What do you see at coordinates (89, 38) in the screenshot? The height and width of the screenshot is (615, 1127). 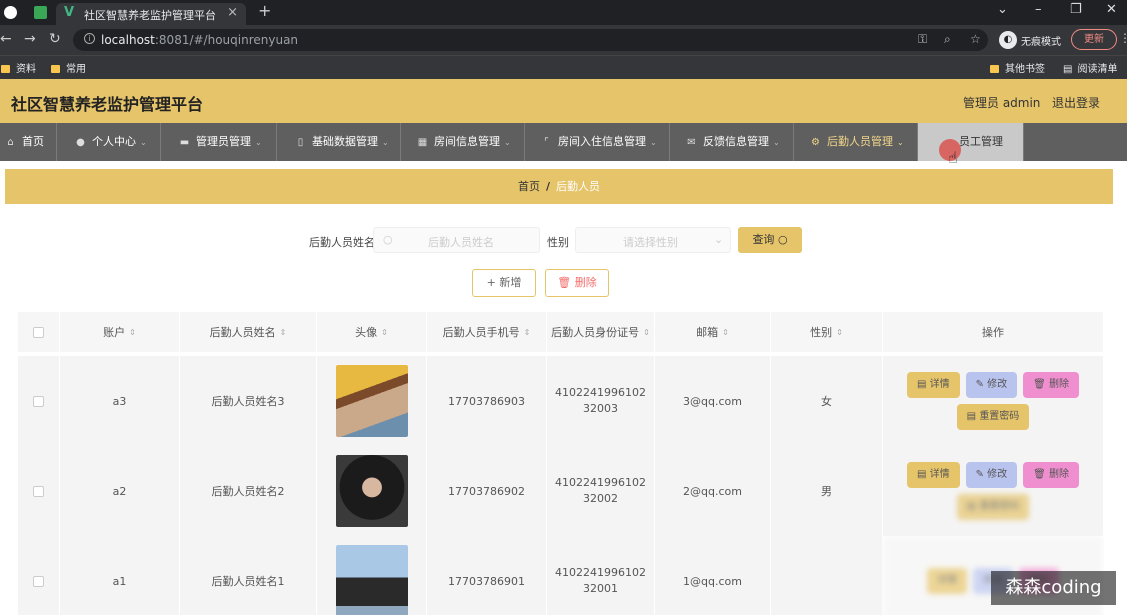 I see `site-info-icon: i` at bounding box center [89, 38].